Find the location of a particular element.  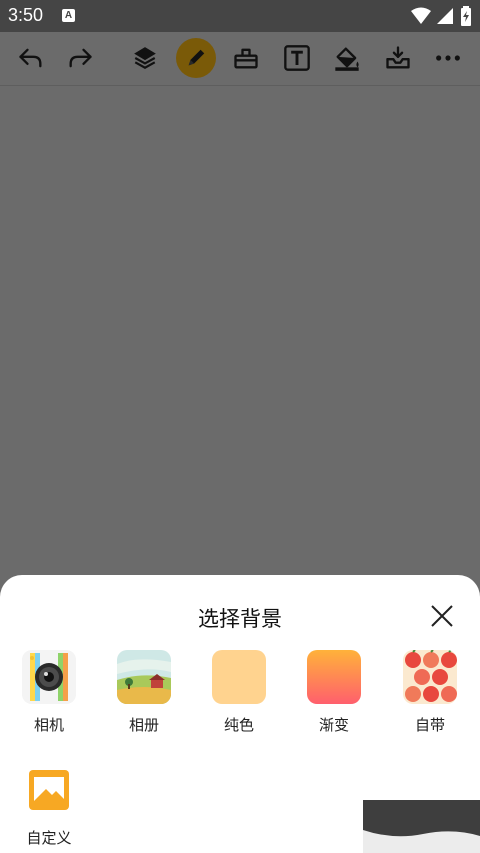

option-camera-label: 相机 is located at coordinates (48, 725).